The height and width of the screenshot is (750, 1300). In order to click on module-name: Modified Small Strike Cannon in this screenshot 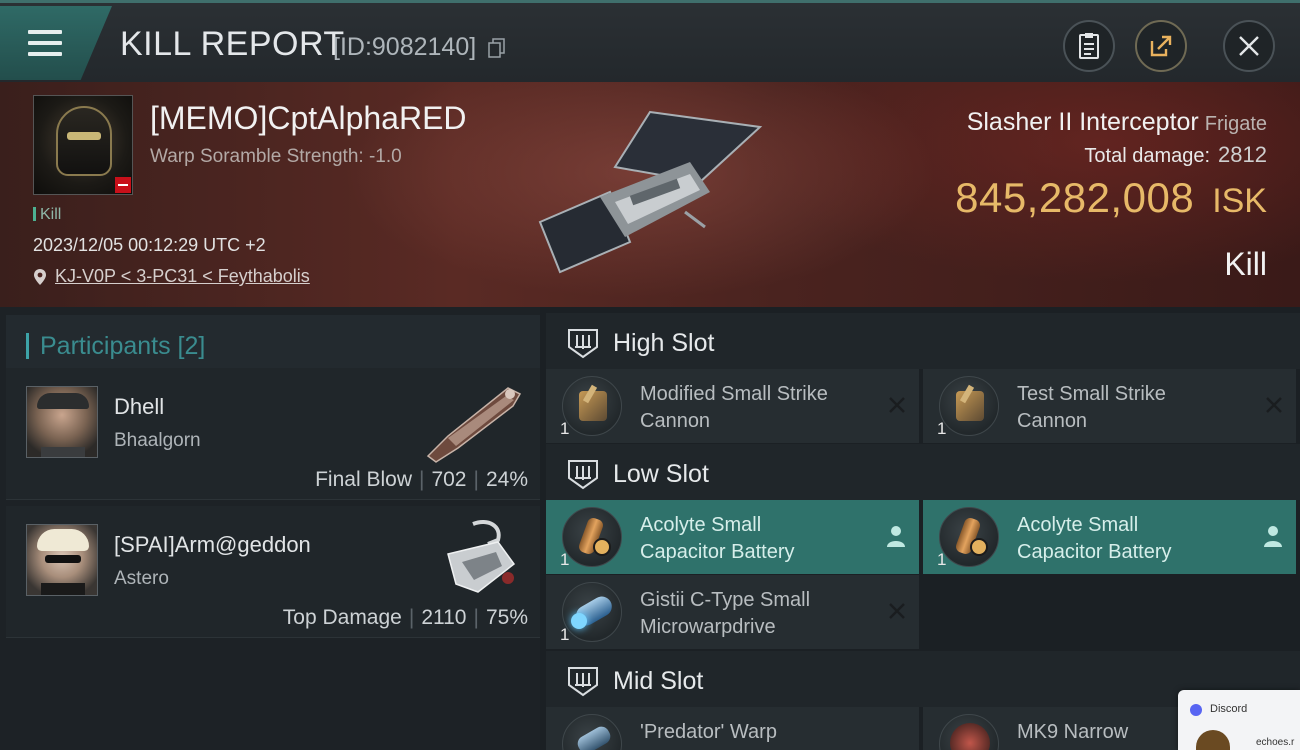, I will do `click(755, 408)`.